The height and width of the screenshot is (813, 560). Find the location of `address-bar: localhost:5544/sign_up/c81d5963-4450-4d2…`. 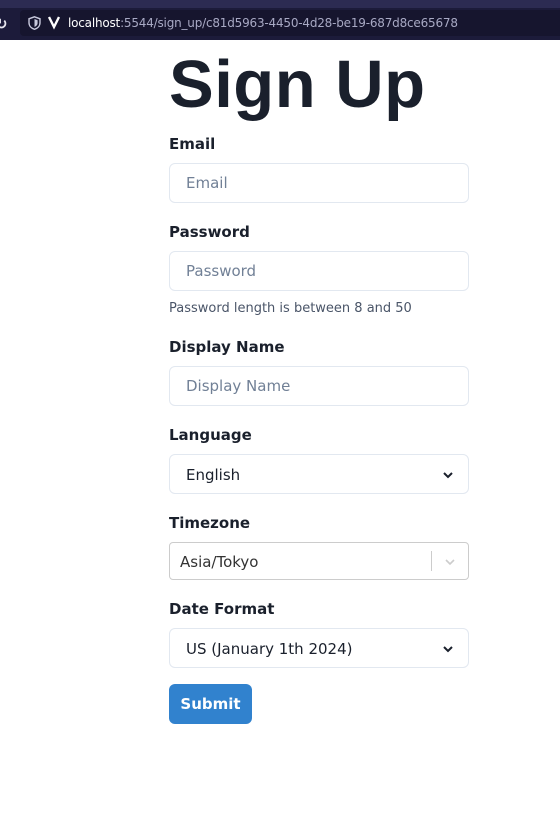

address-bar: localhost:5544/sign_up/c81d5963-4450-4d2… is located at coordinates (290, 23).